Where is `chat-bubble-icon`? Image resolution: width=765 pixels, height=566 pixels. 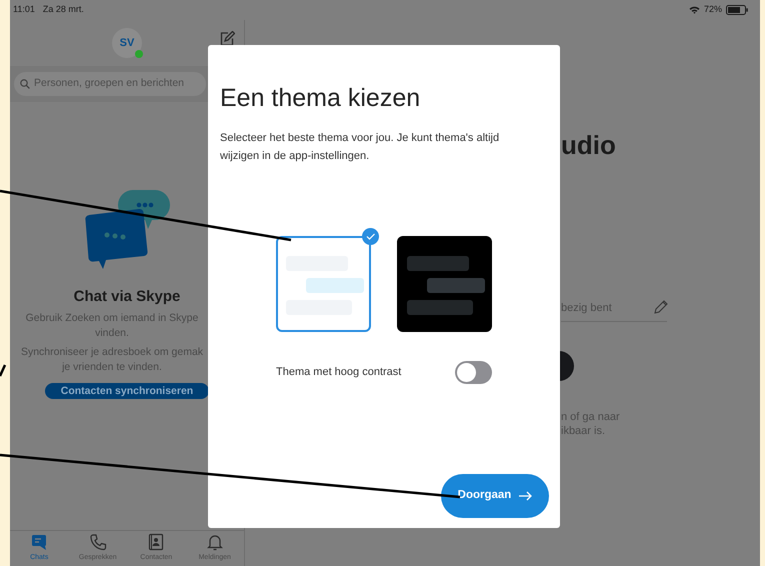 chat-bubble-icon is located at coordinates (39, 542).